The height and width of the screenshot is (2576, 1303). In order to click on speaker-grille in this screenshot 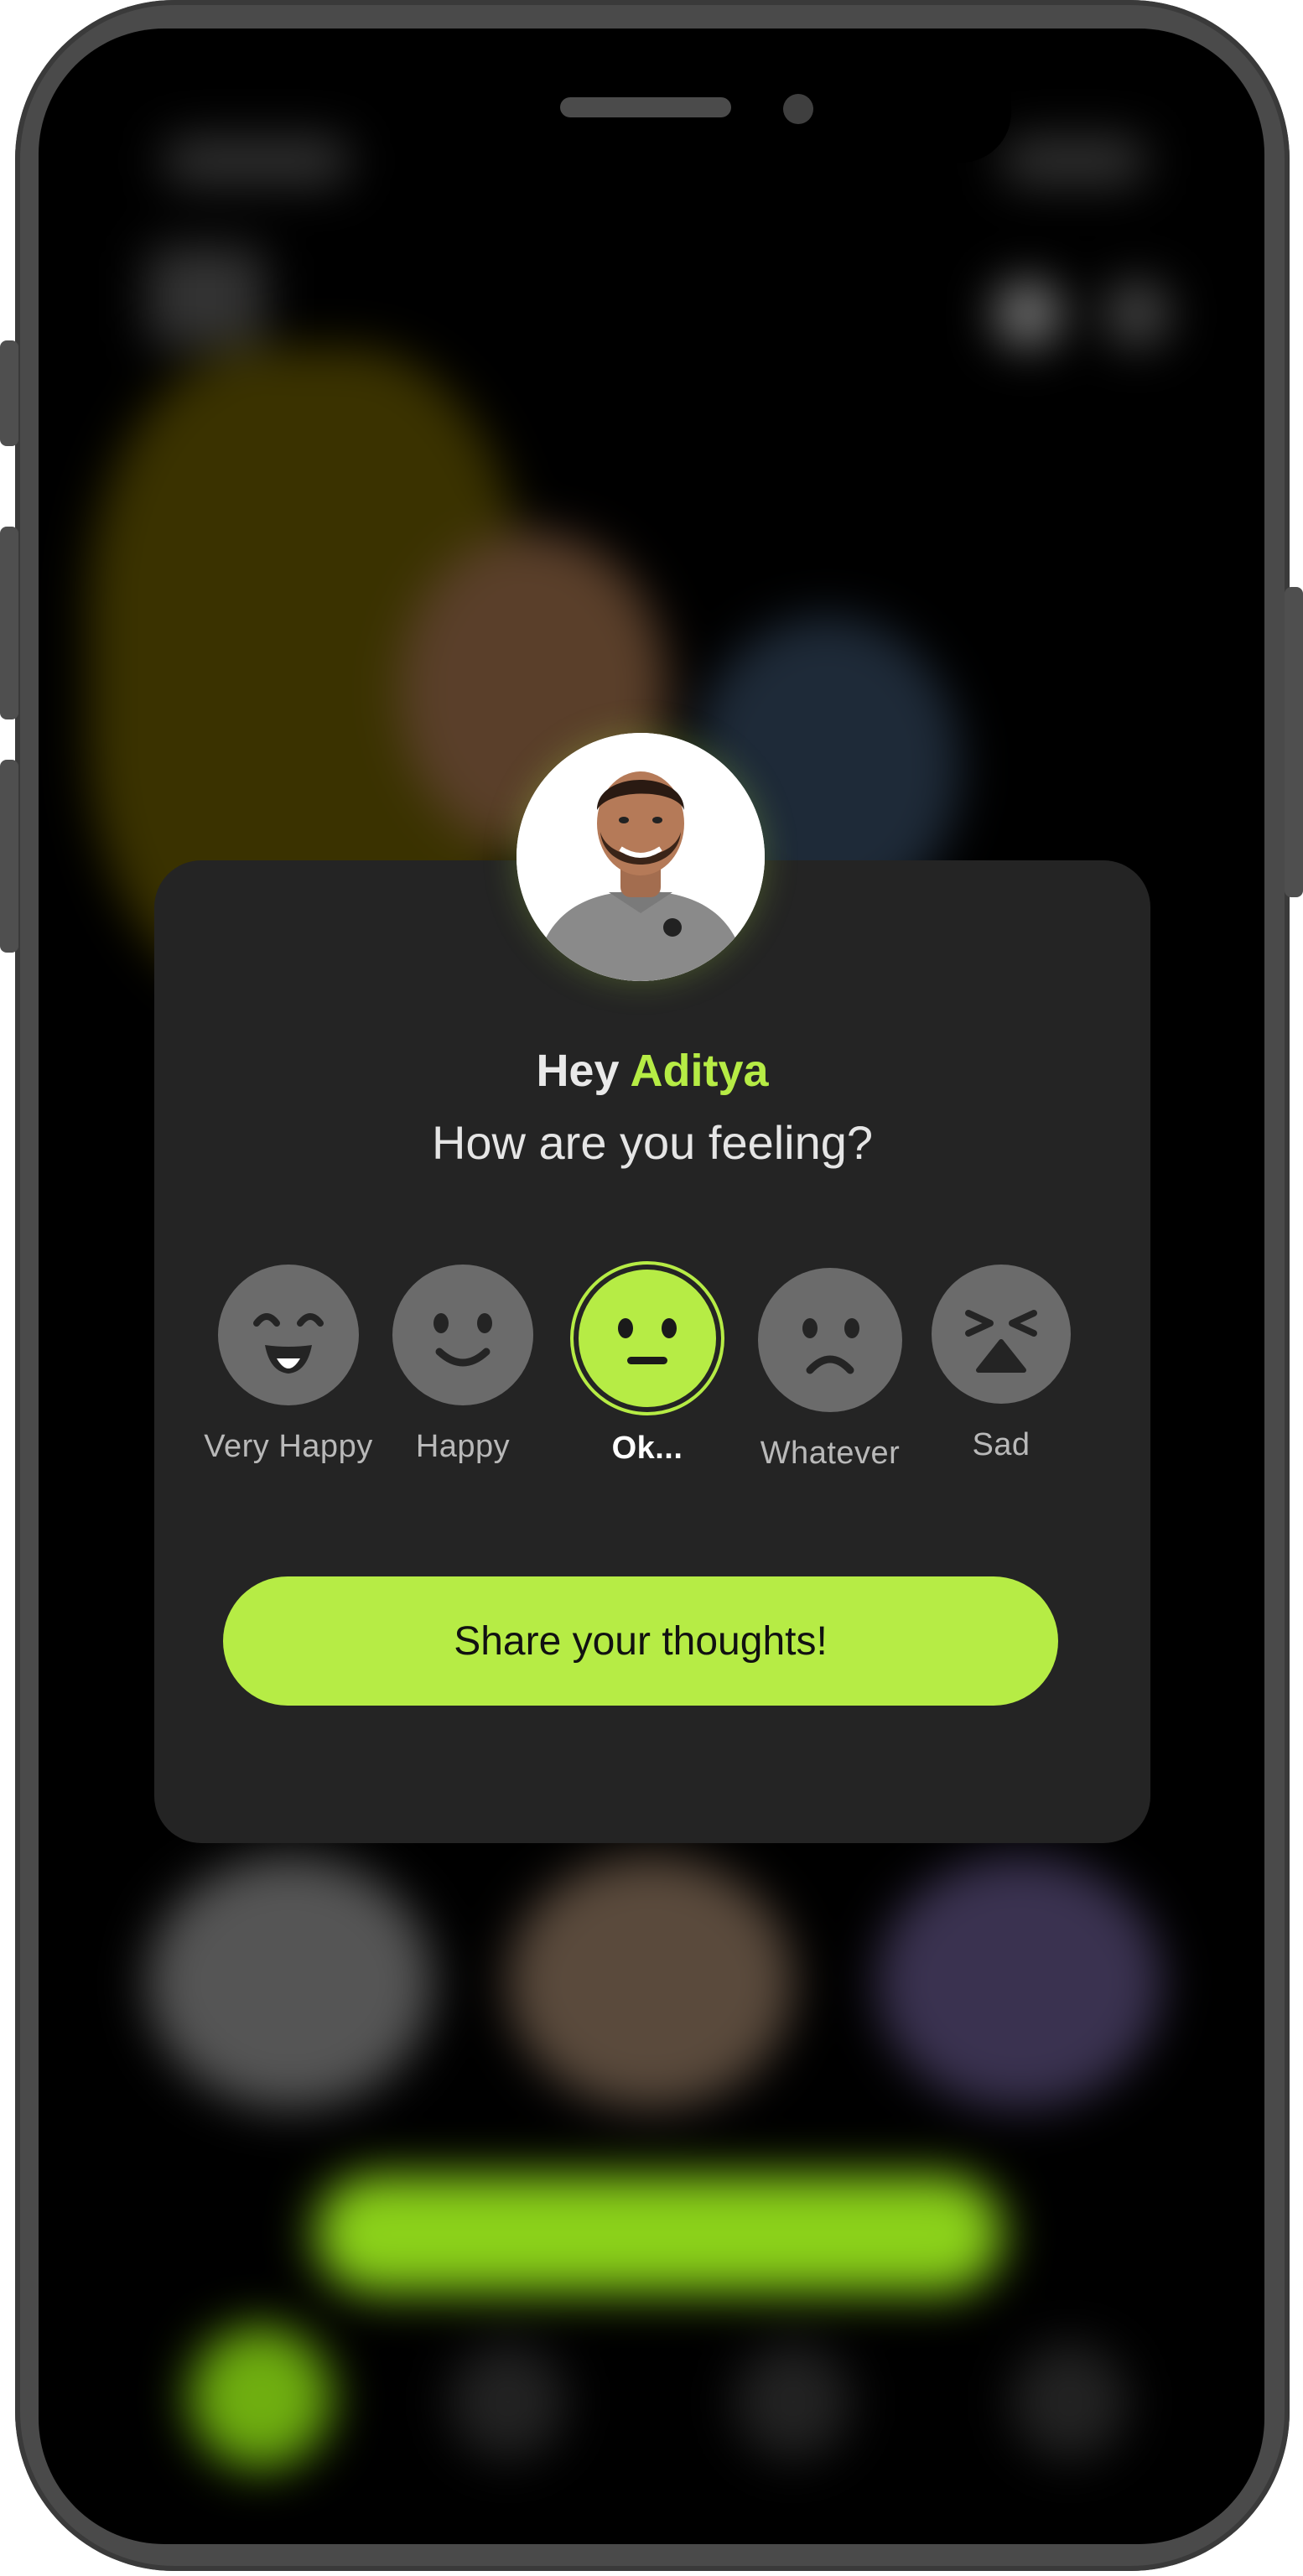, I will do `click(645, 107)`.